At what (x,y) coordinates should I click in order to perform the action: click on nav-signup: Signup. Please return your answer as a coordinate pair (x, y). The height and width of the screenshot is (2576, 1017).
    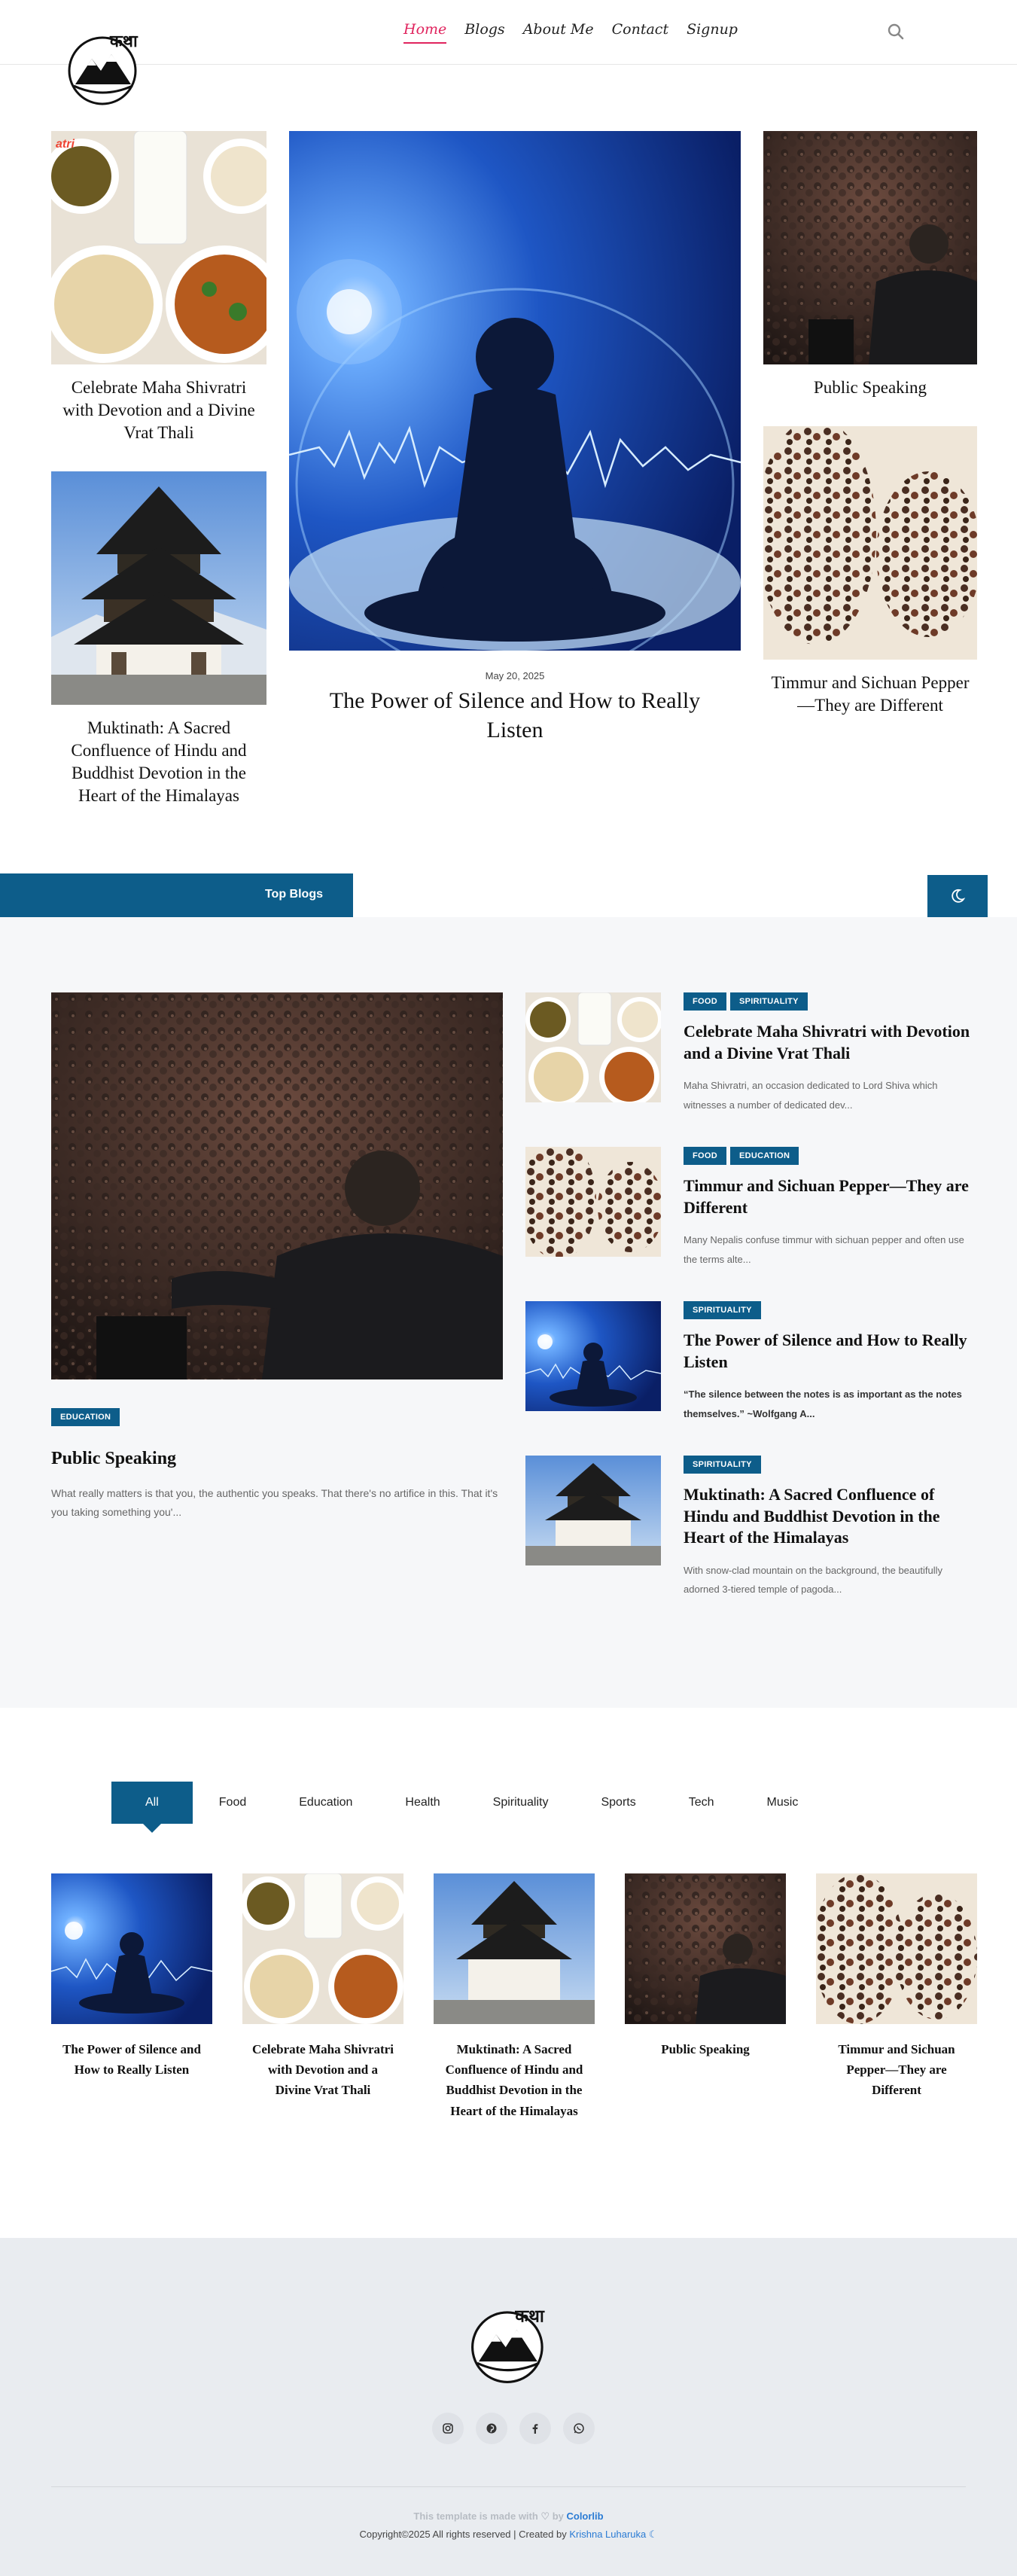
    Looking at the image, I should click on (712, 32).